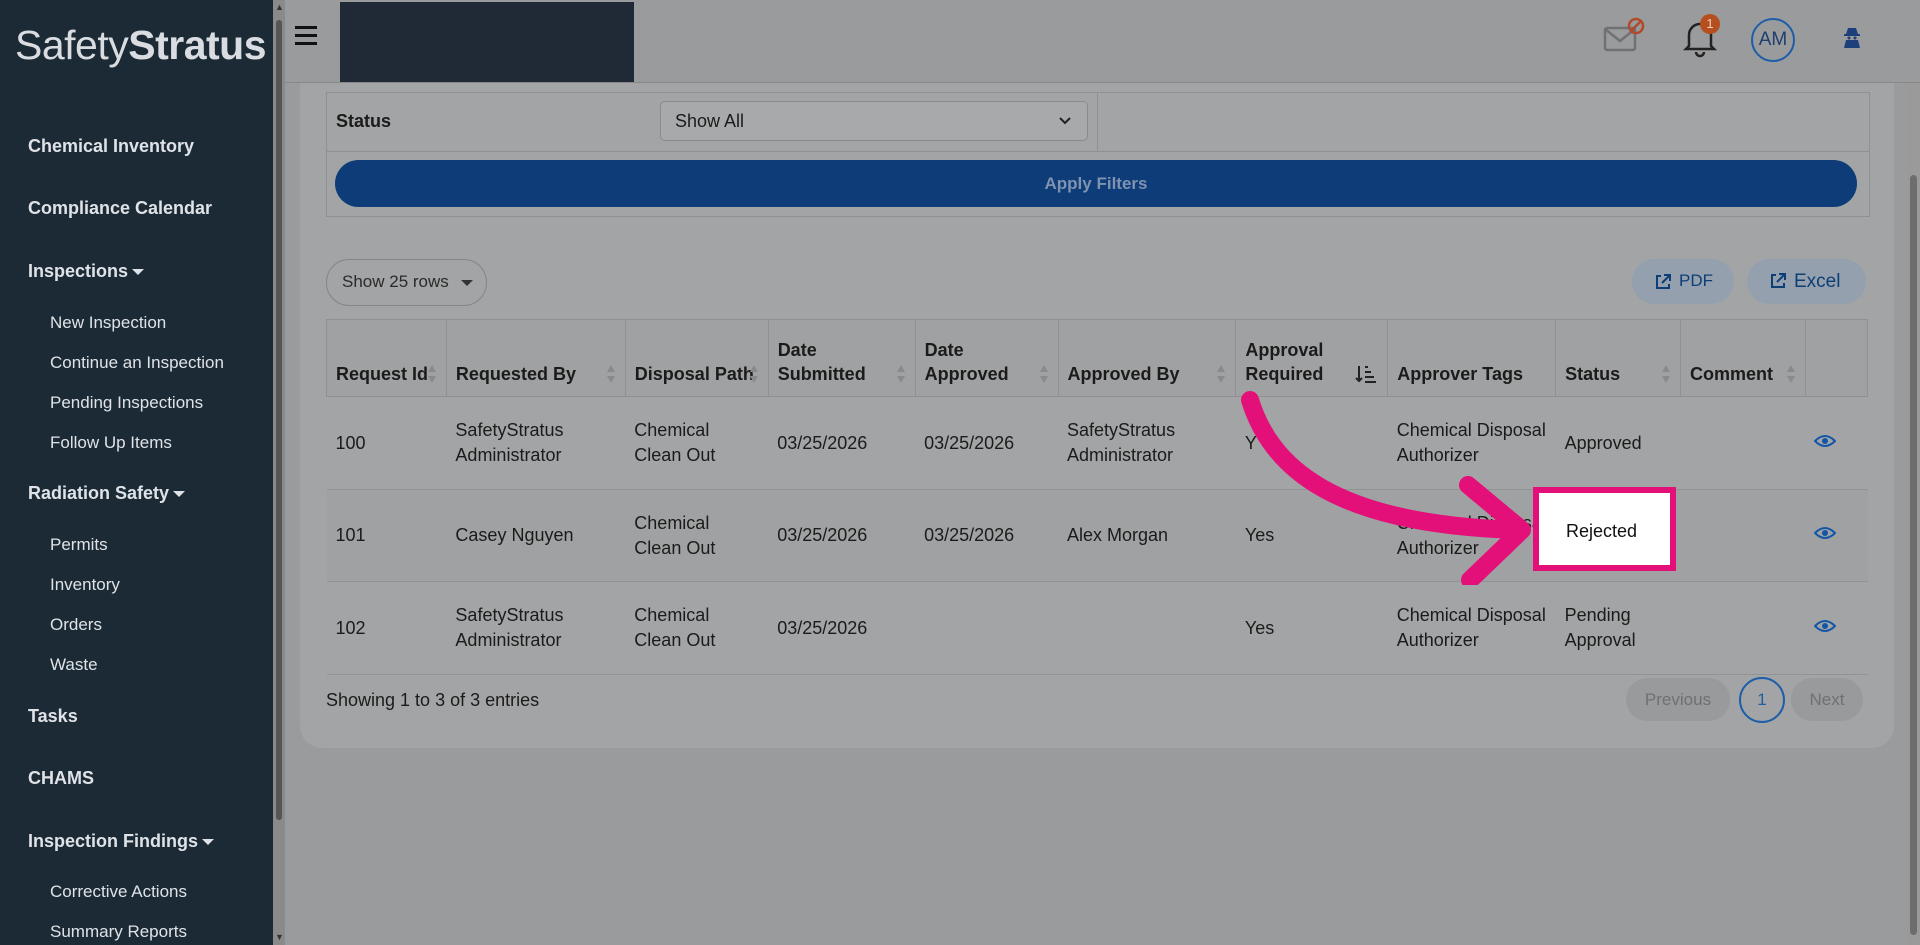  I want to click on export-excel-button: Excel, so click(1806, 281).